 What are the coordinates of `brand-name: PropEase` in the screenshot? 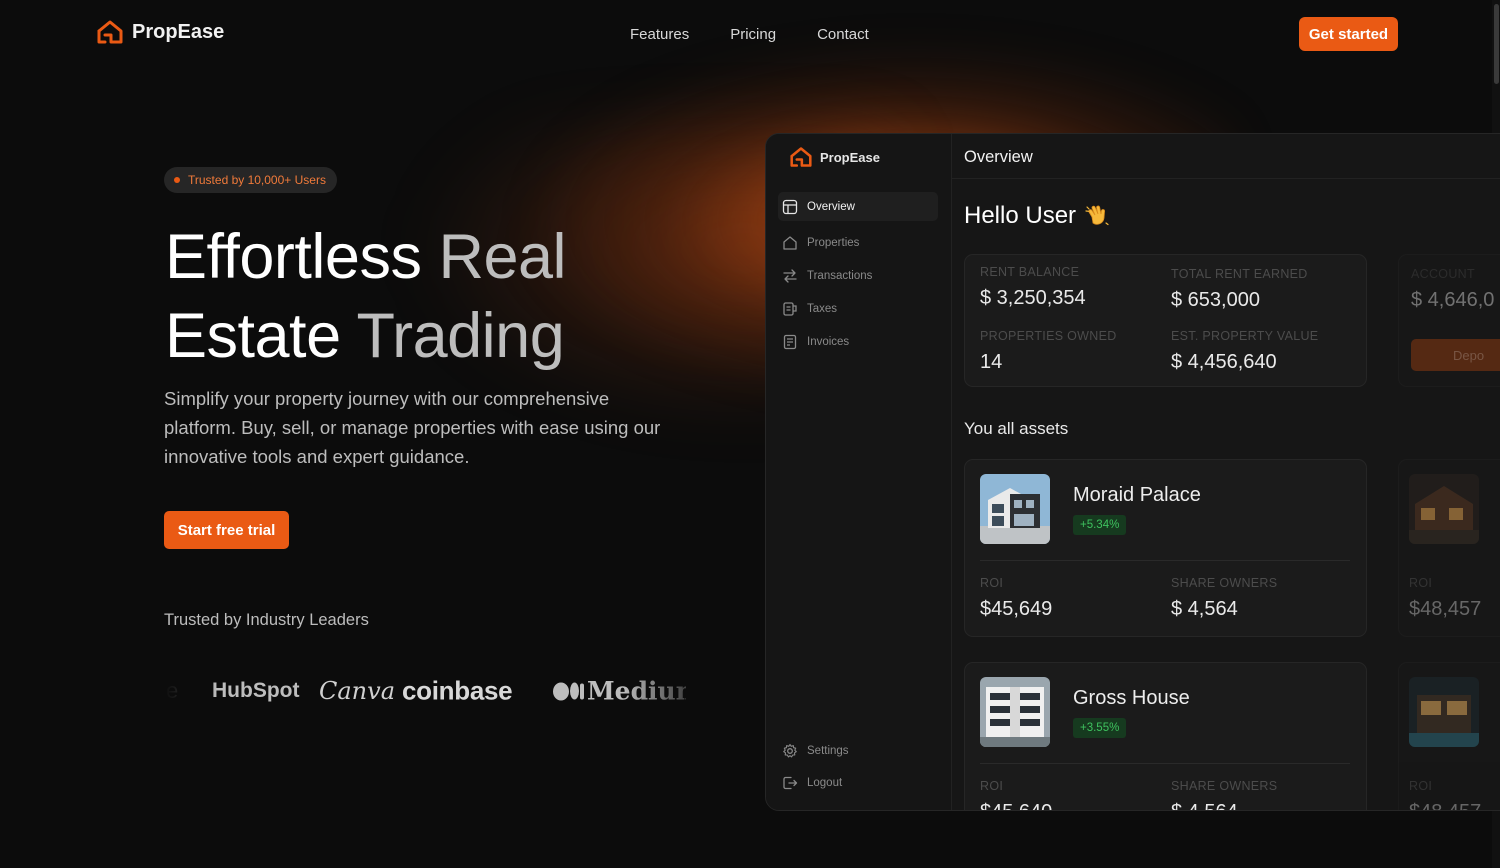 It's located at (178, 31).